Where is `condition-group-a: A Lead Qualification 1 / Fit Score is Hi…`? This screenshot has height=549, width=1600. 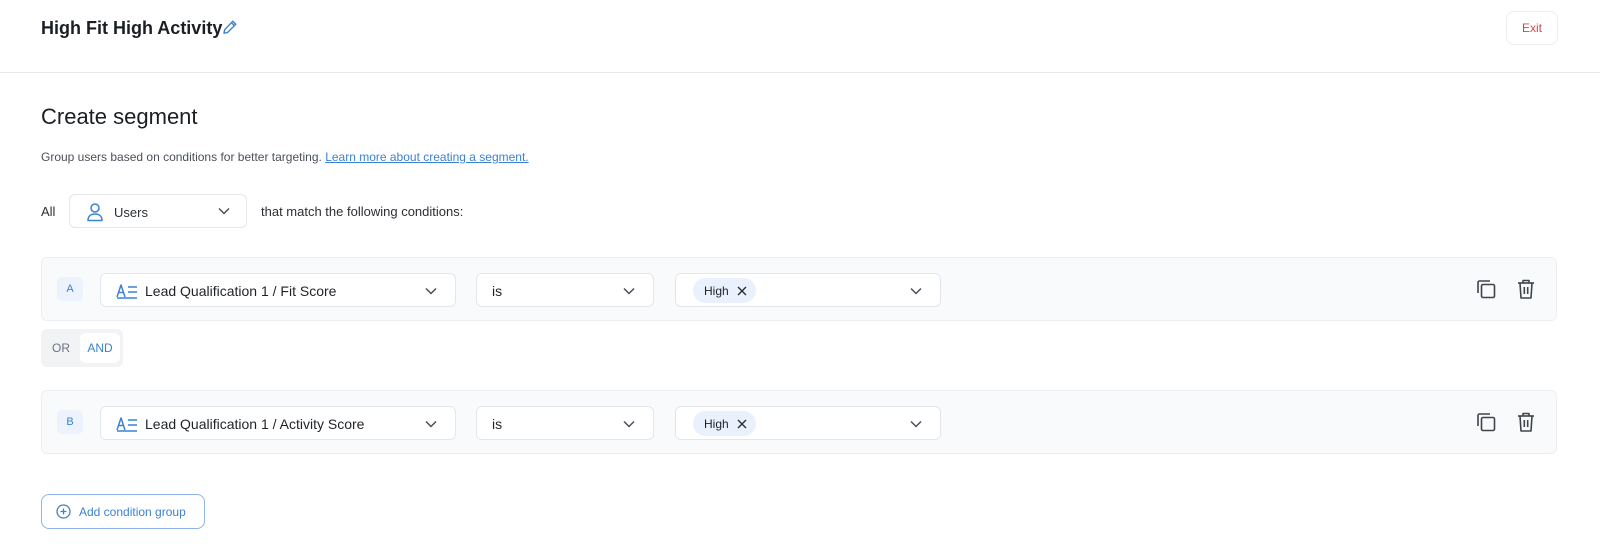 condition-group-a: A Lead Qualification 1 / Fit Score is Hi… is located at coordinates (799, 289).